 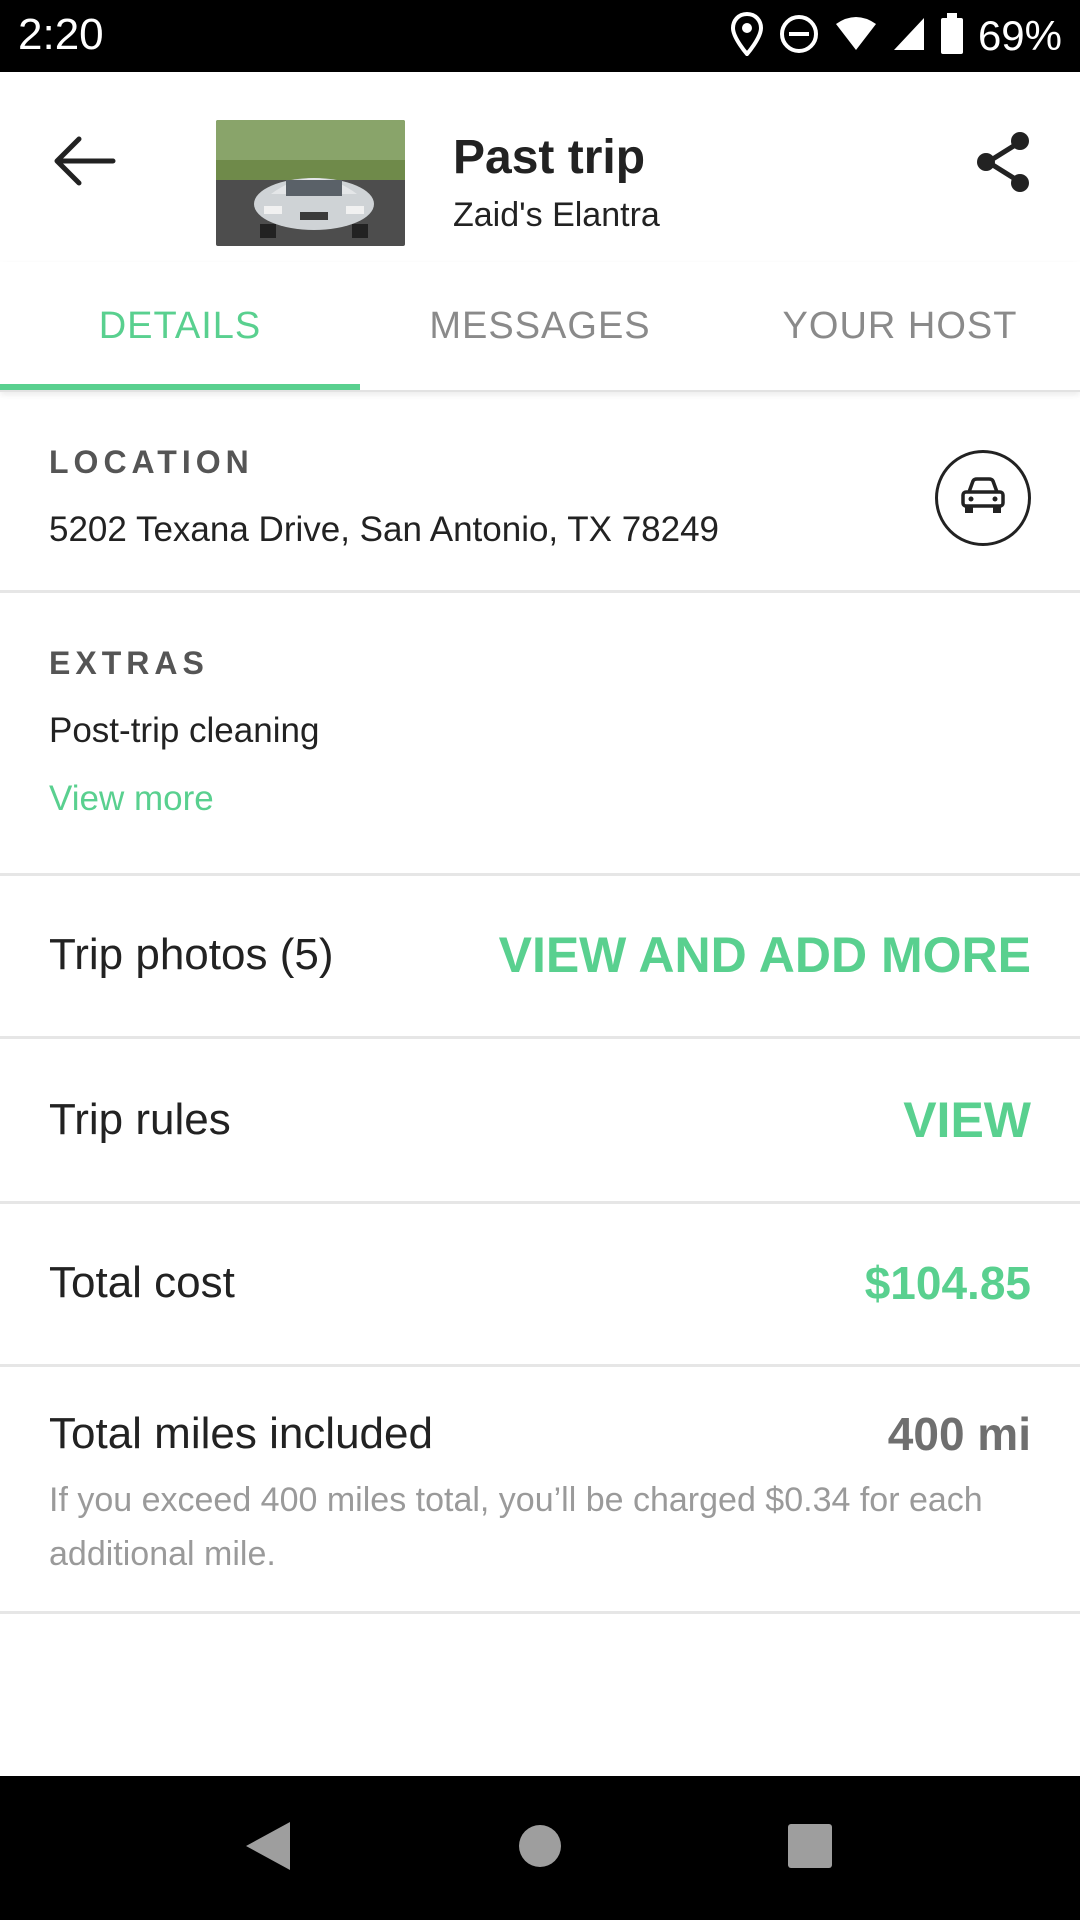 I want to click on location-icon, so click(x=747, y=36).